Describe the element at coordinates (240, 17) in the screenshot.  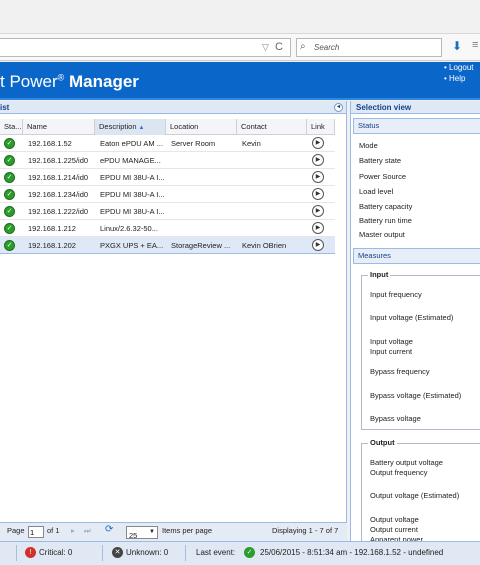
I see `browser-tab-strip` at that location.